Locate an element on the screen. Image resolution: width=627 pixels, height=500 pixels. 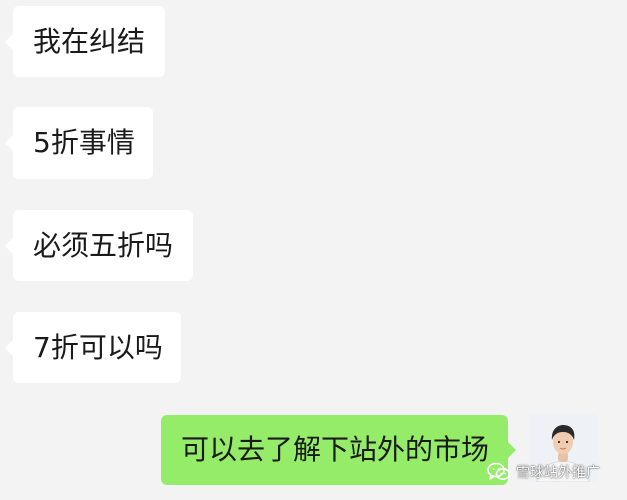
incoming-message-bubble: 7折可以吗 is located at coordinates (93, 347).